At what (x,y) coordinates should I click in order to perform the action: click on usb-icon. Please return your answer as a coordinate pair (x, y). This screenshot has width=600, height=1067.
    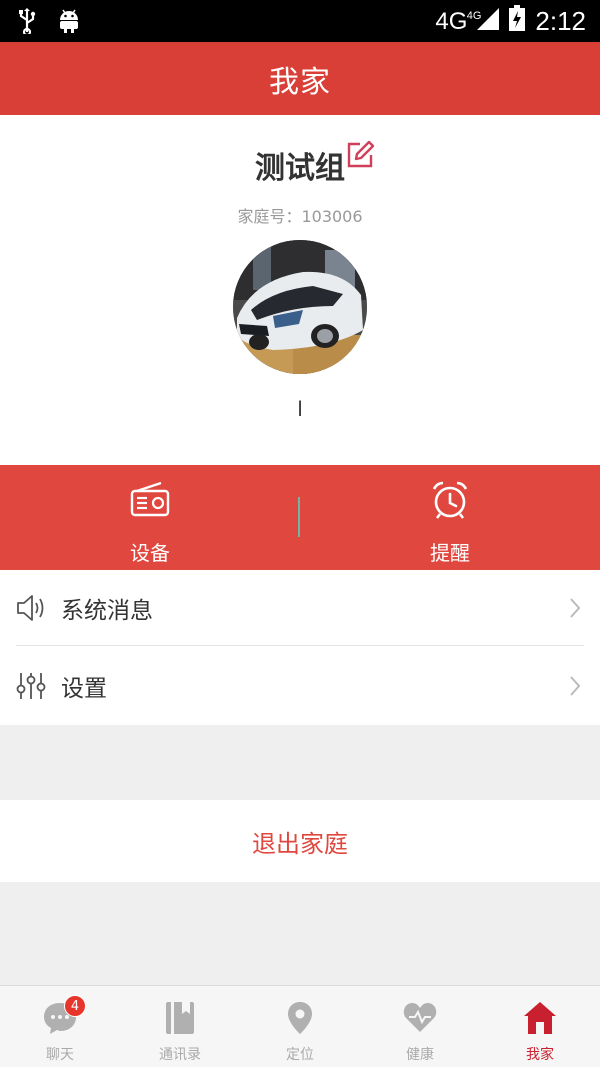
    Looking at the image, I should click on (27, 23).